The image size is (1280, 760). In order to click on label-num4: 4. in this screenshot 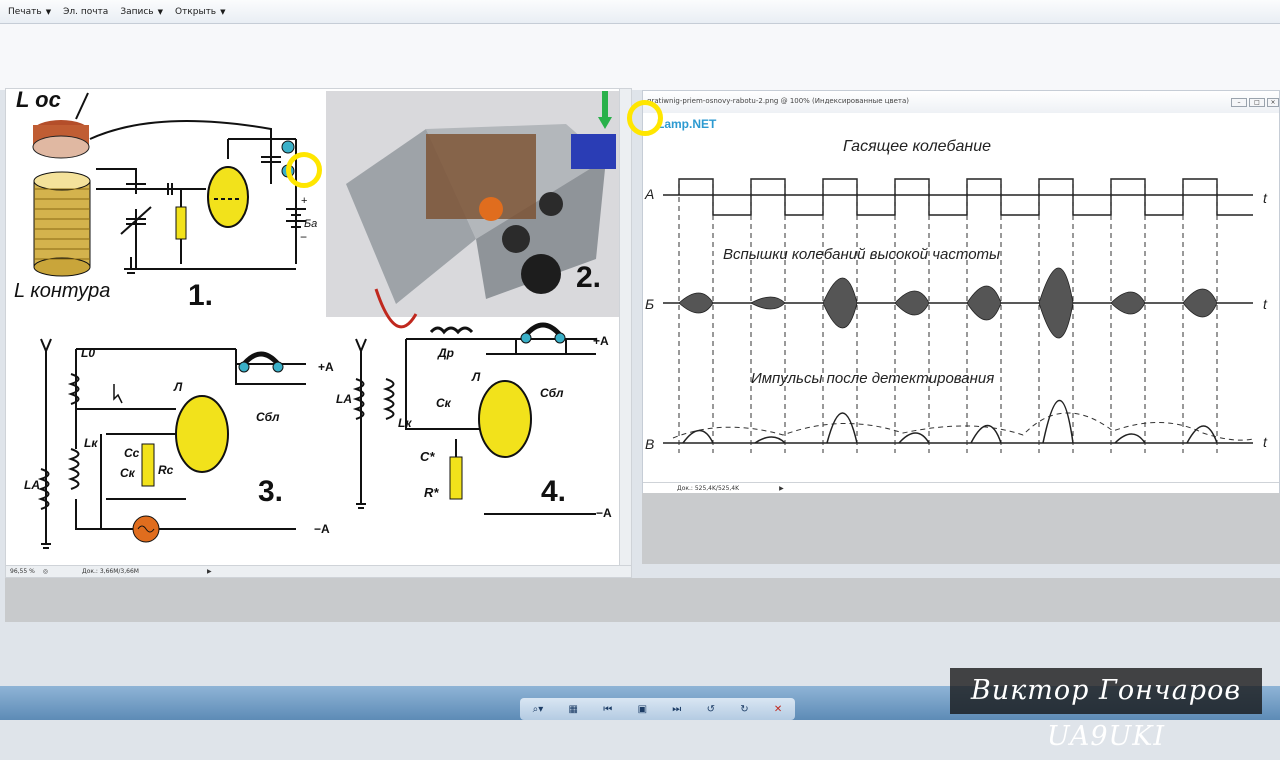, I will do `click(553, 491)`.